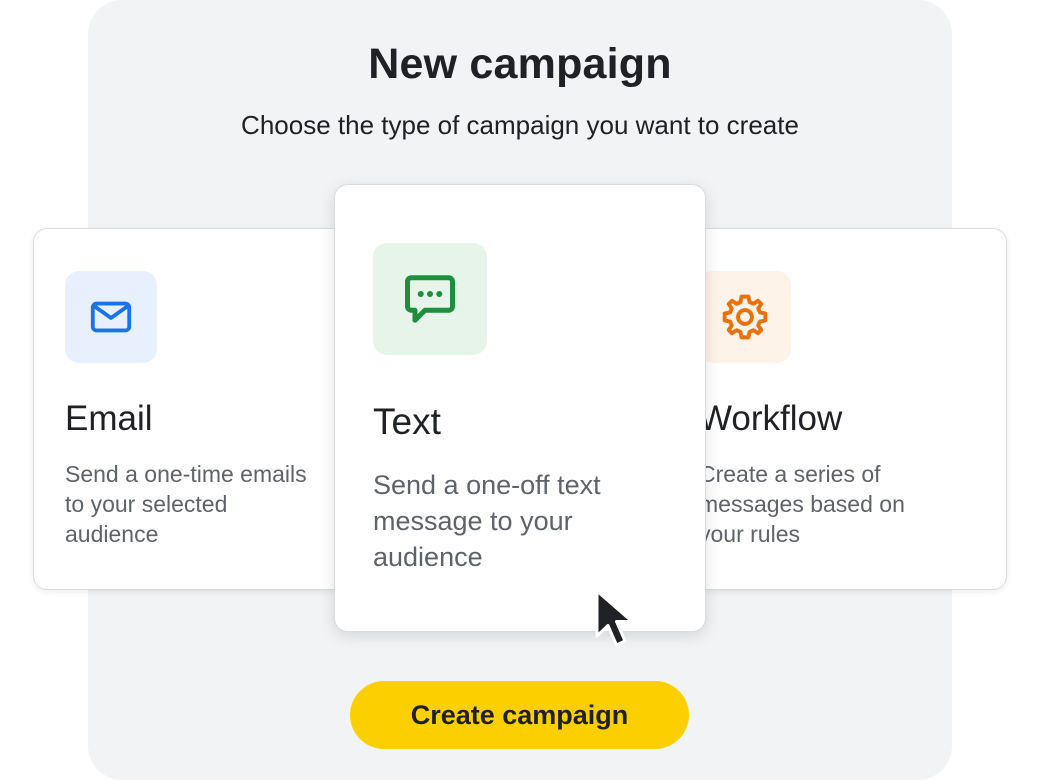  What do you see at coordinates (520, 64) in the screenshot?
I see `page-title: New campaign` at bounding box center [520, 64].